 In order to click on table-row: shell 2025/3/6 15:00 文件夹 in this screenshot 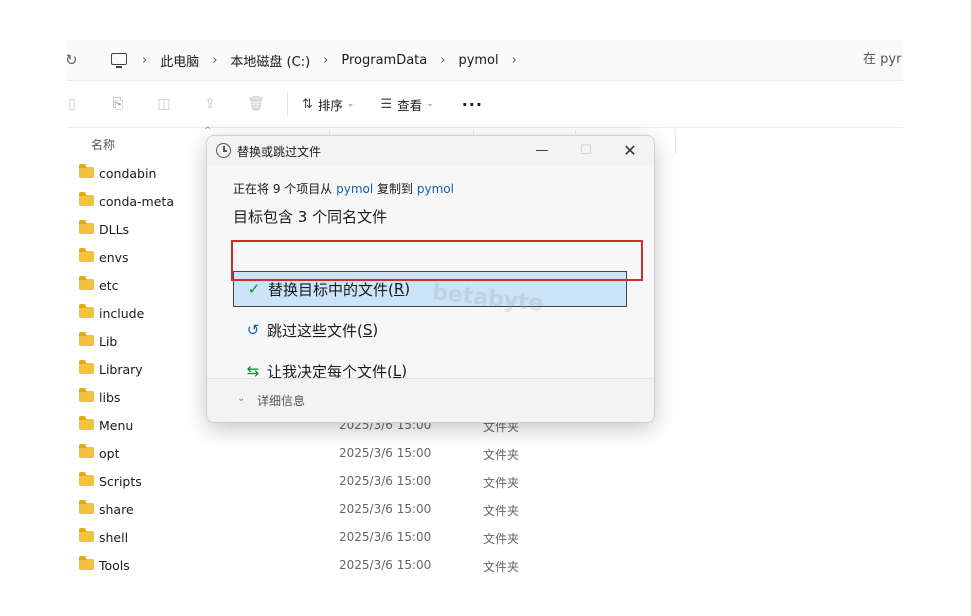, I will do `click(485, 538)`.